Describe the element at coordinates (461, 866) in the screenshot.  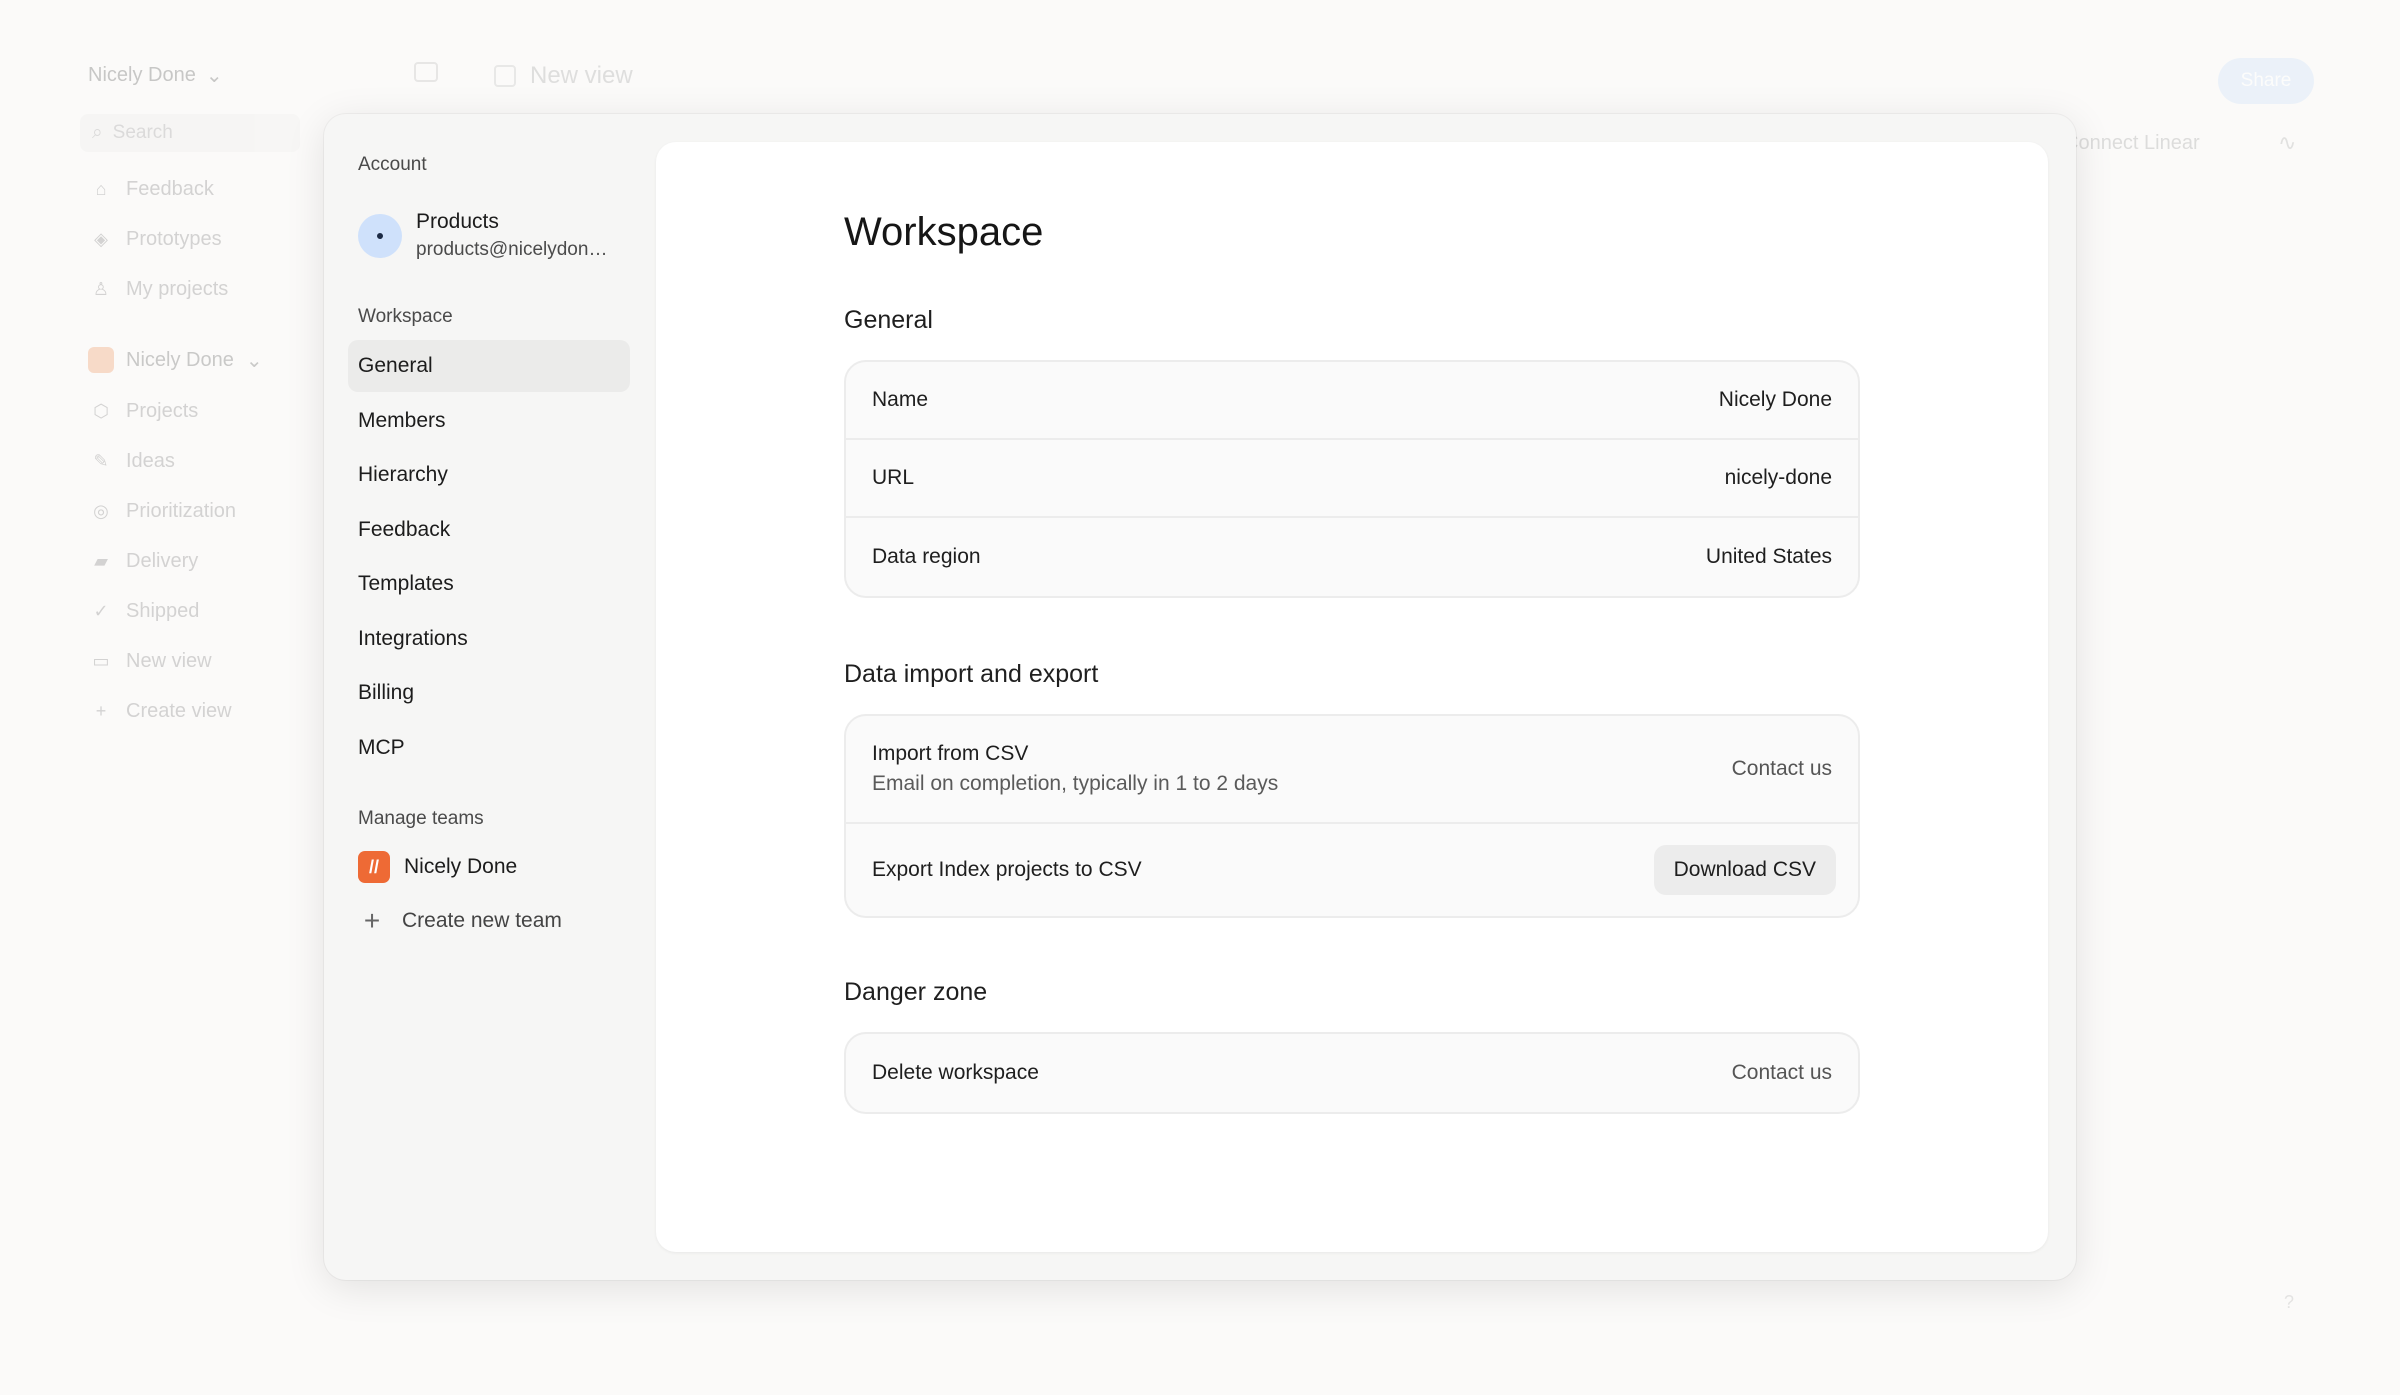
I see `team-item-label: Nicely Done` at that location.